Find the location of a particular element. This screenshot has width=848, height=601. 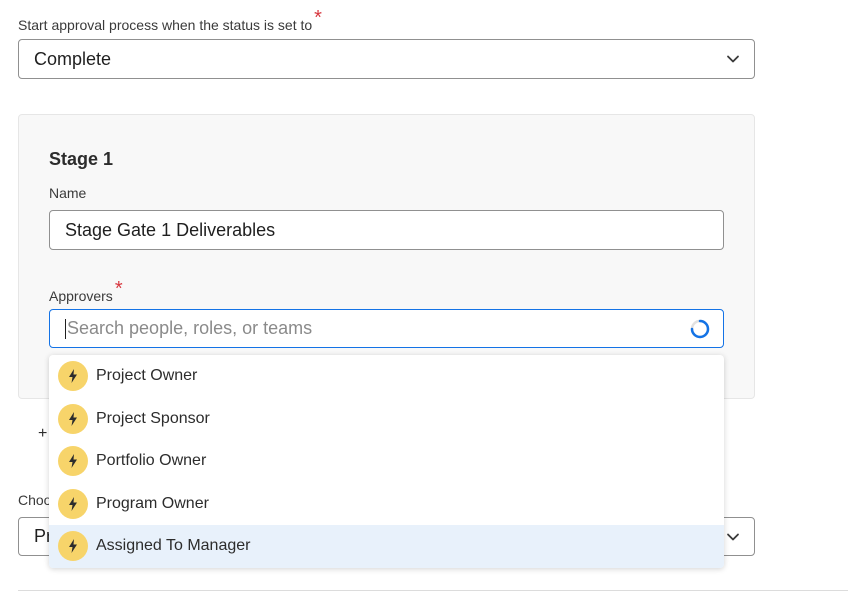

status-select: Complete is located at coordinates (386, 59).